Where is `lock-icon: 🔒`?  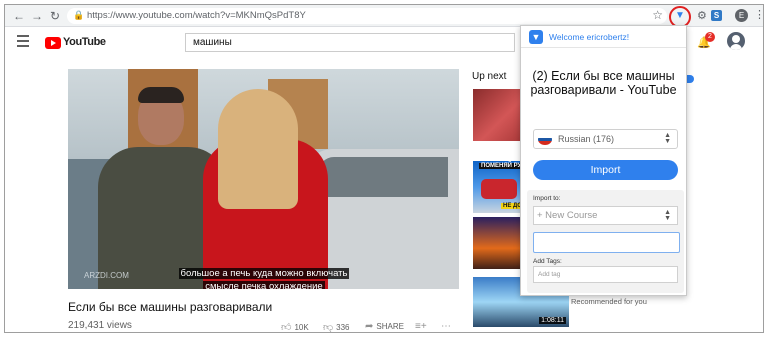
lock-icon: 🔒 is located at coordinates (79, 15).